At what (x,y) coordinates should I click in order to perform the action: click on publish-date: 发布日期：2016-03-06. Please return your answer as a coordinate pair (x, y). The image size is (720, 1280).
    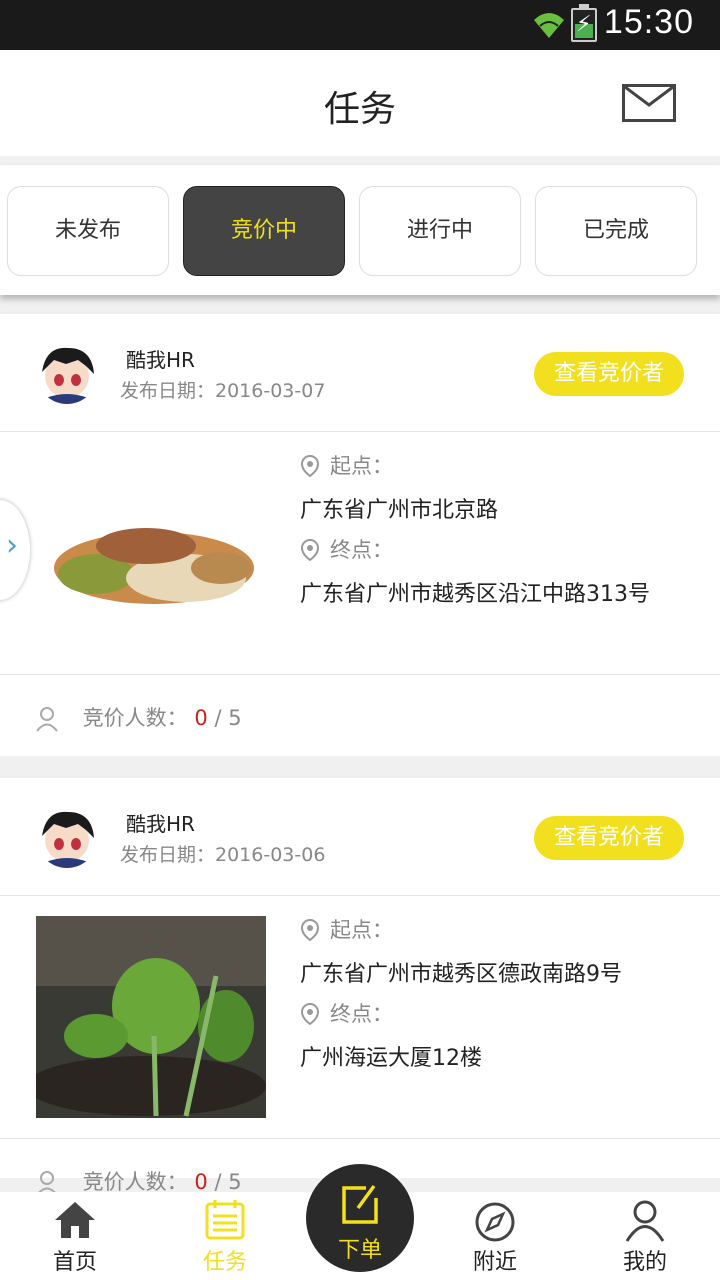
    Looking at the image, I should click on (223, 855).